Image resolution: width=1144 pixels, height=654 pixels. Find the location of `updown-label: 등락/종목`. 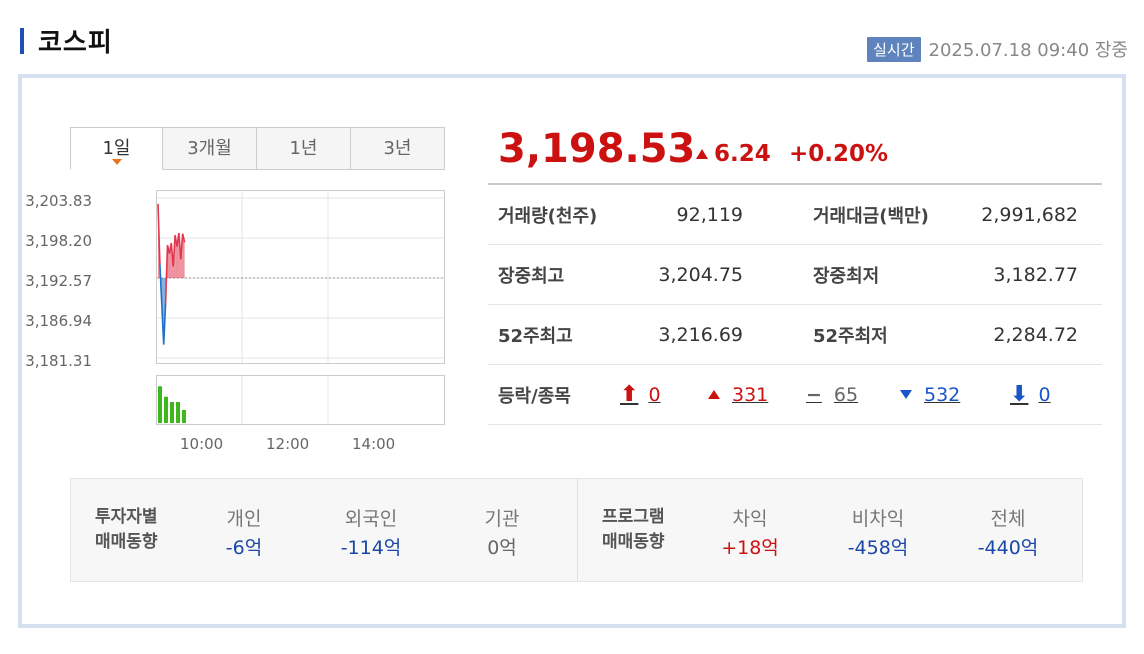

updown-label: 등락/종목 is located at coordinates (534, 396).